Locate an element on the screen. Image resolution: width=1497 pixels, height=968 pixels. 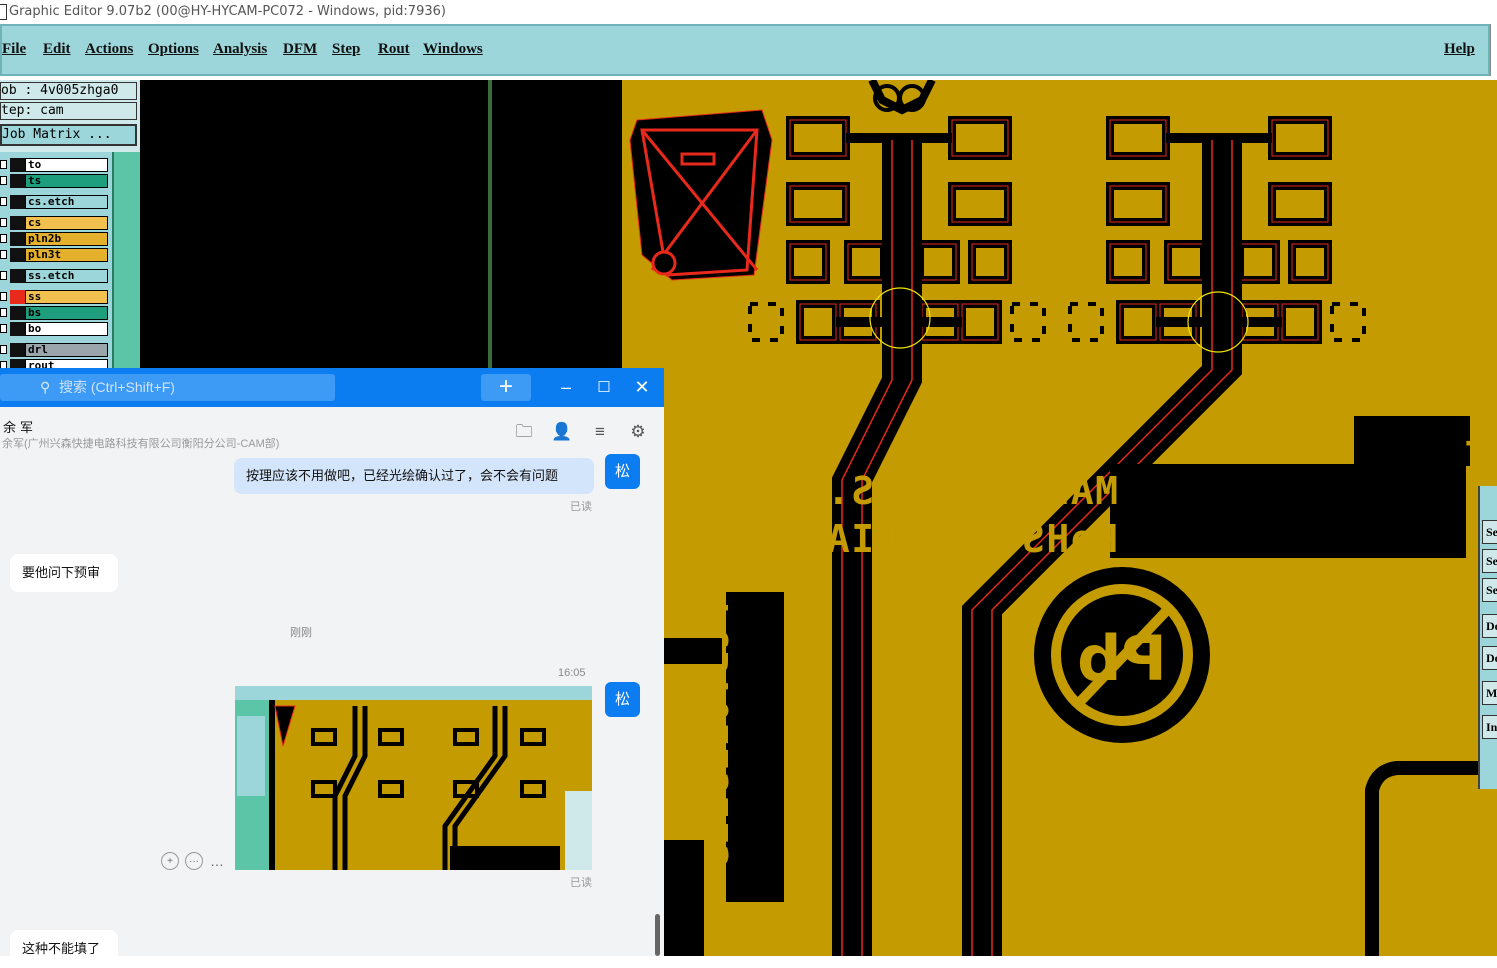
side-button-7: In is located at coordinates (1489, 727).